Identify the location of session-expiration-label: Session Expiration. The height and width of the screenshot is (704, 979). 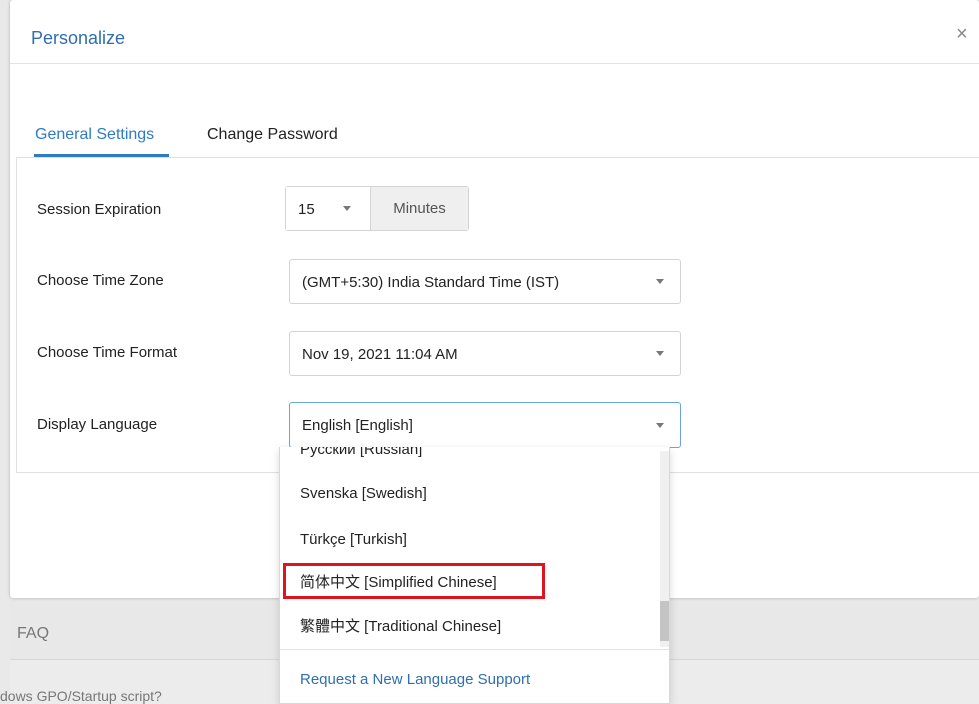
(99, 209).